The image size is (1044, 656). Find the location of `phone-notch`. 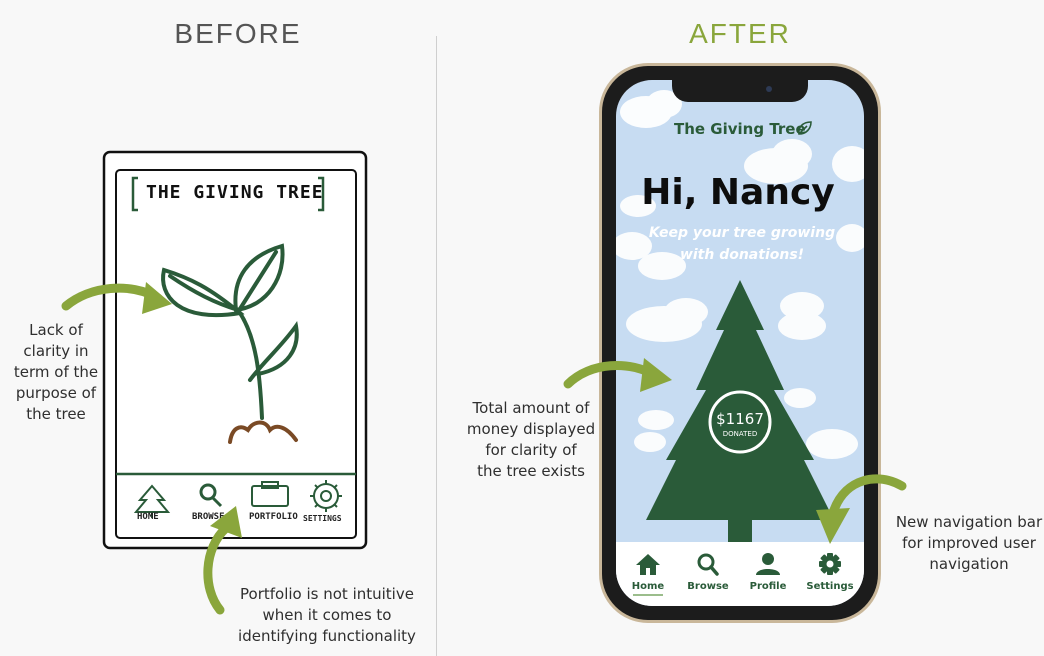

phone-notch is located at coordinates (740, 91).